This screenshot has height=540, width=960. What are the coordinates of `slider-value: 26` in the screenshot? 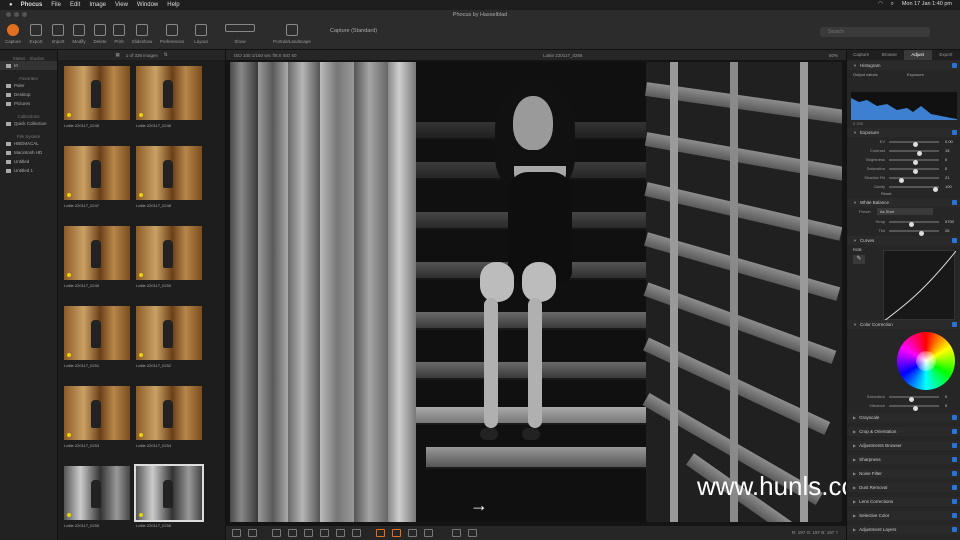 It's located at (947, 230).